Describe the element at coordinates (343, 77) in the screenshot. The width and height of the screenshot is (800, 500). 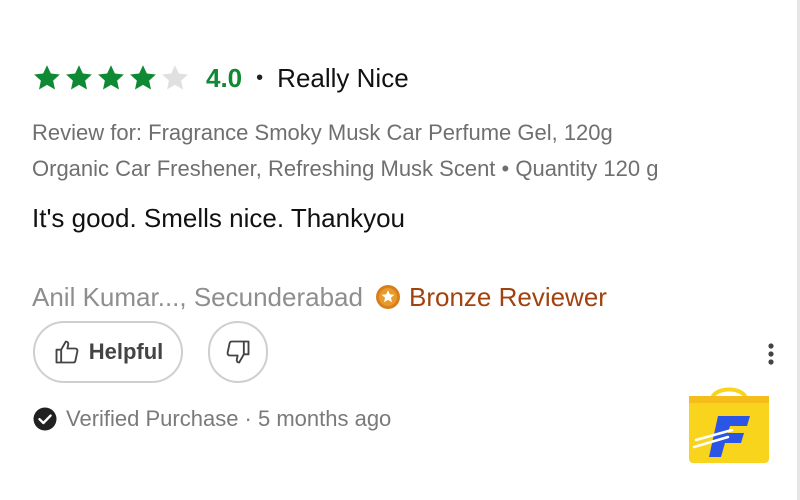
I see `review-title: Really Nice` at that location.